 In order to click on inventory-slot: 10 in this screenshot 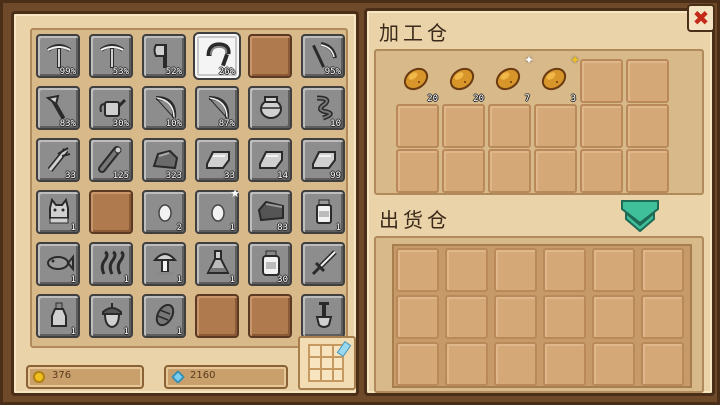, I will do `click(323, 108)`.